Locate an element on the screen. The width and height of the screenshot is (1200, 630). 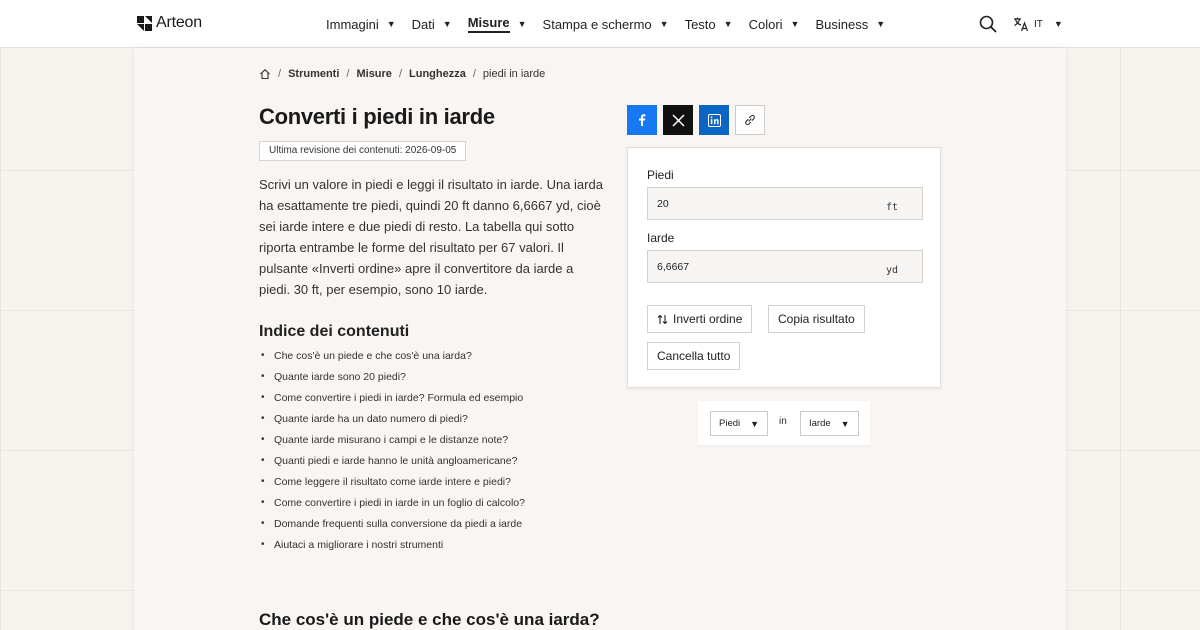
unit-selector: Piedi ▼ in Iarde ▼ is located at coordinates (784, 423).